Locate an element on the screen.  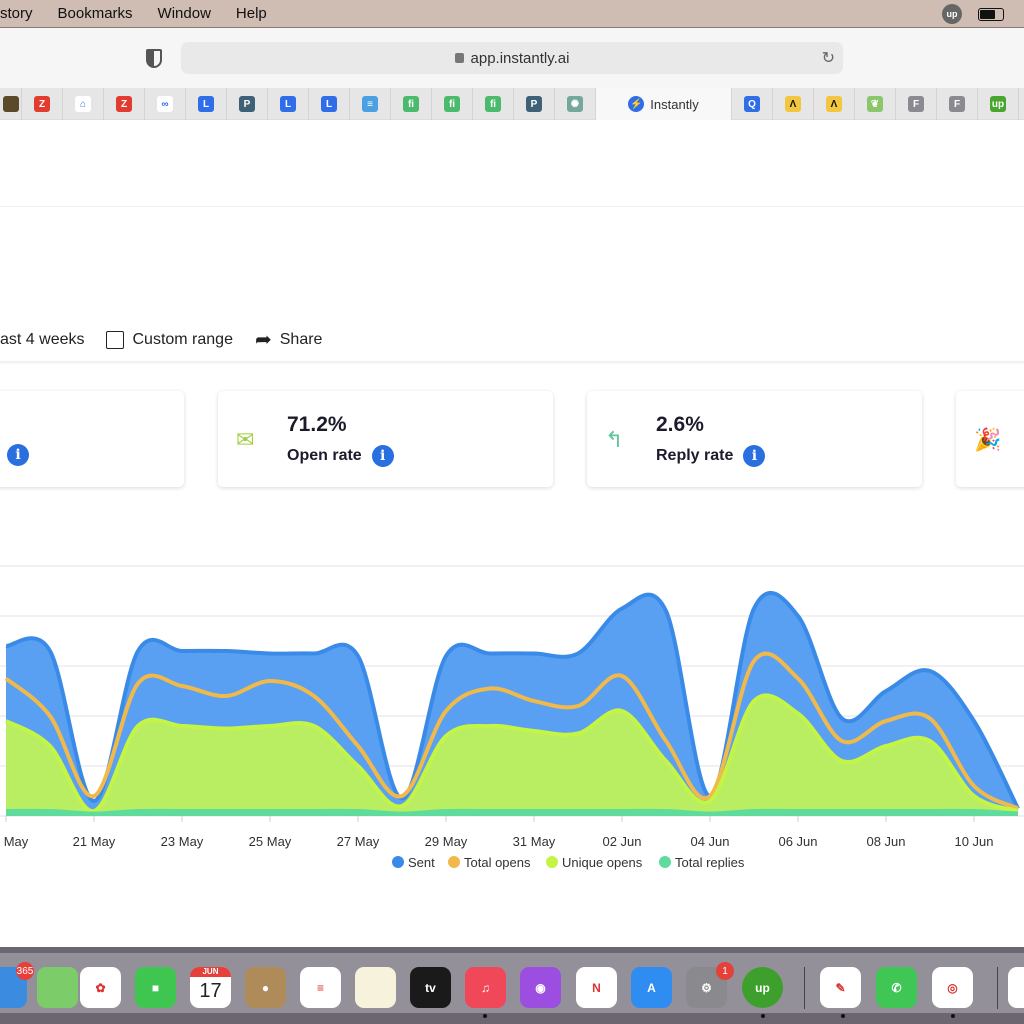
reload-icon: ↻ is located at coordinates (828, 58).